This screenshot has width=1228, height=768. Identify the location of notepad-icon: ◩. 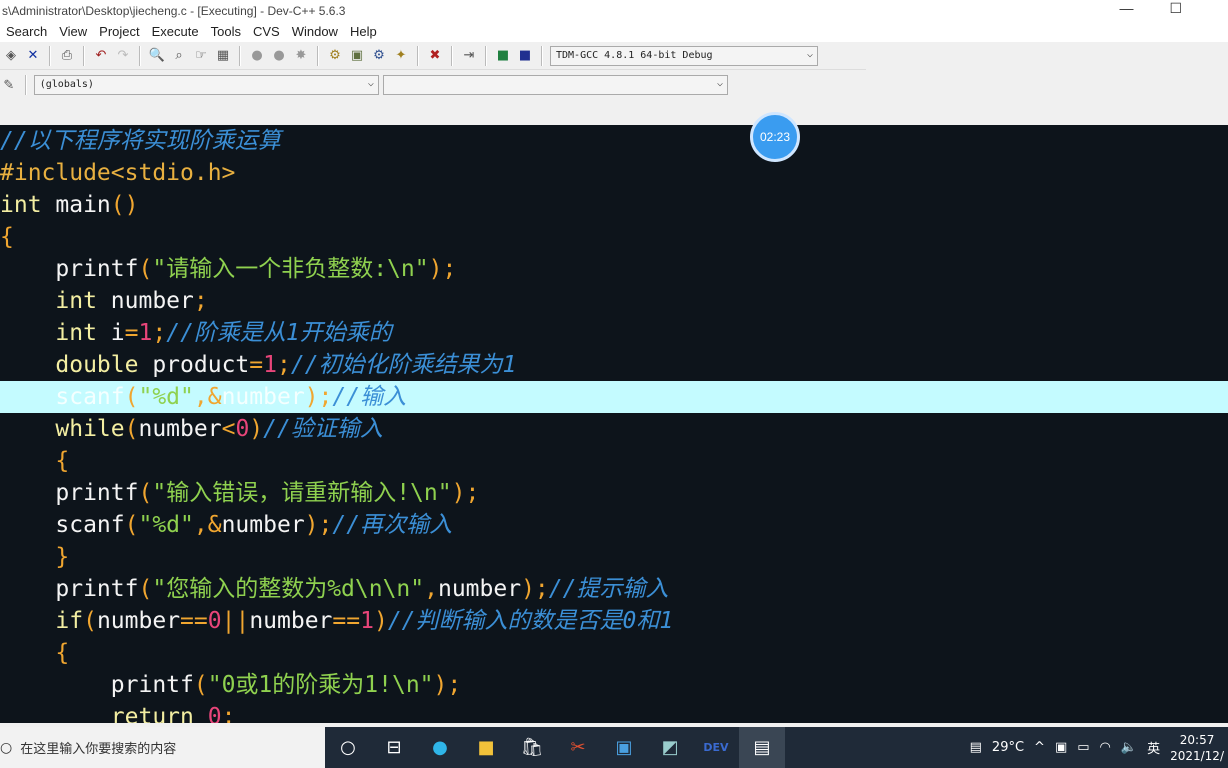
(670, 747).